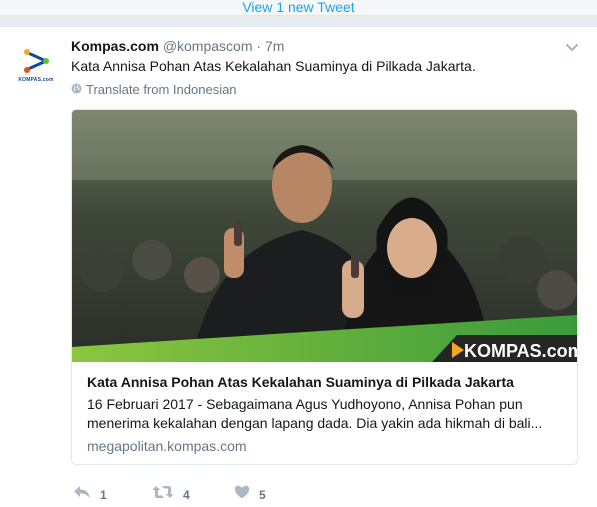 This screenshot has height=507, width=597. Describe the element at coordinates (242, 494) in the screenshot. I see `heart-icon` at that location.